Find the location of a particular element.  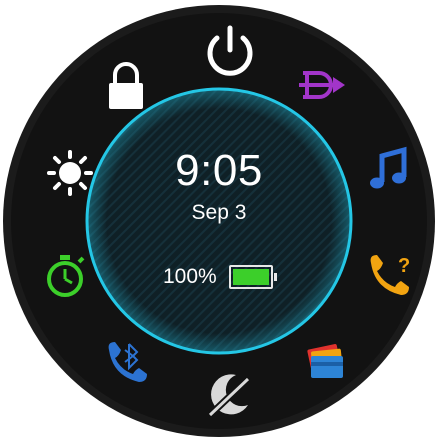

brightness-icon is located at coordinates (70, 173).